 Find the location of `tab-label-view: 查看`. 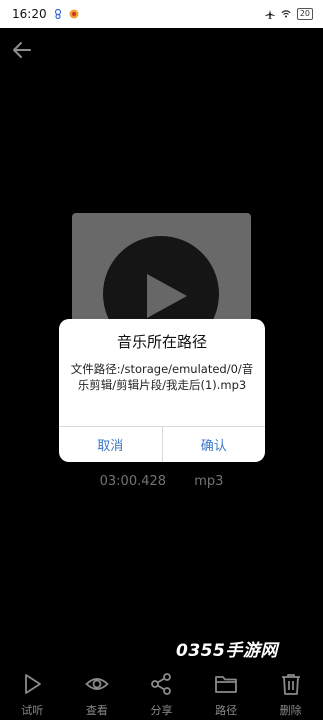

tab-label-view: 查看 is located at coordinates (96, 710).